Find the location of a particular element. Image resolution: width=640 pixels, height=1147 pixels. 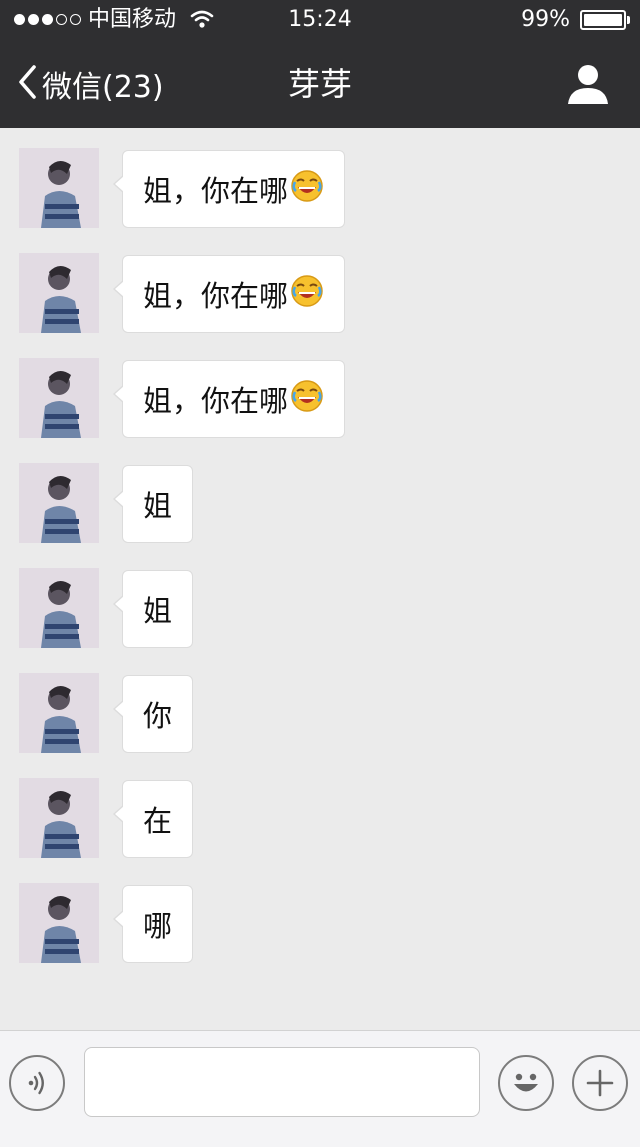

message-bubble: 哪 is located at coordinates (153, 924).